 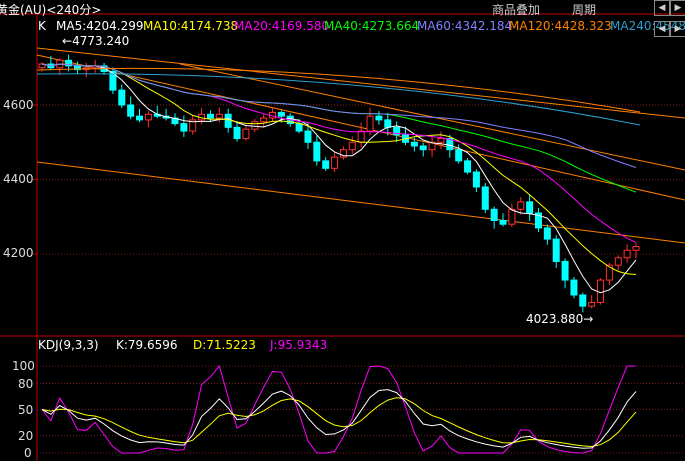 I want to click on instrument-title: 黄金(AU)<240分>, so click(x=51, y=10).